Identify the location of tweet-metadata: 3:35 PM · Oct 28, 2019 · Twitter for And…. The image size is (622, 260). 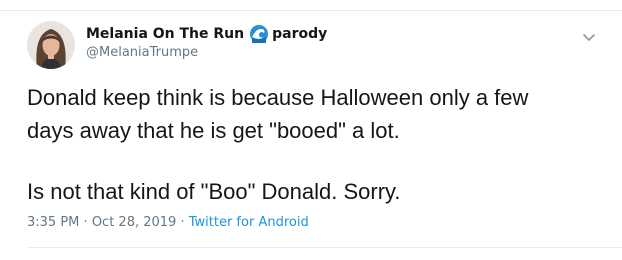
(168, 222).